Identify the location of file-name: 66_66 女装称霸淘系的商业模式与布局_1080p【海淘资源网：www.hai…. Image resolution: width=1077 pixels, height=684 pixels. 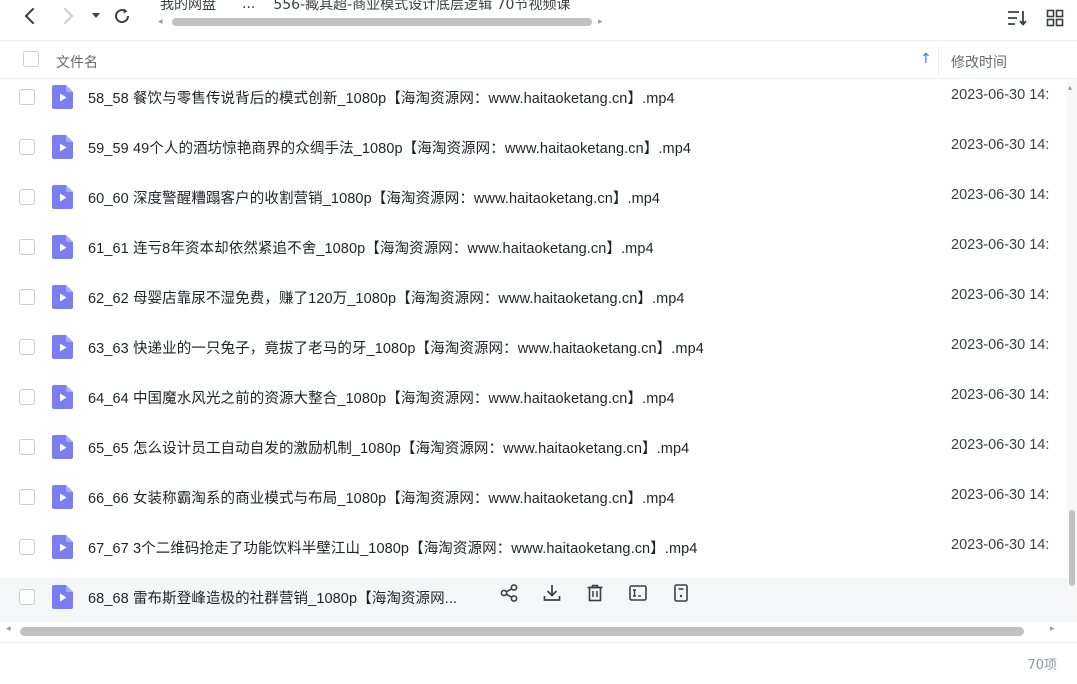
(381, 497).